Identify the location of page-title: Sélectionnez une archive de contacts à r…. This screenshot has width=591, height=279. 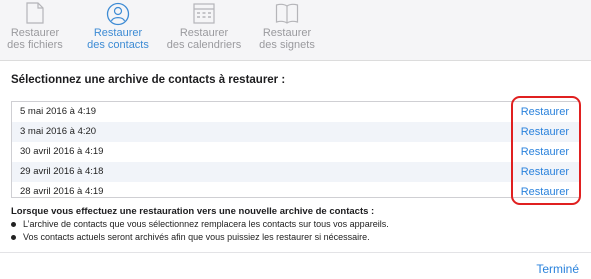
(148, 80).